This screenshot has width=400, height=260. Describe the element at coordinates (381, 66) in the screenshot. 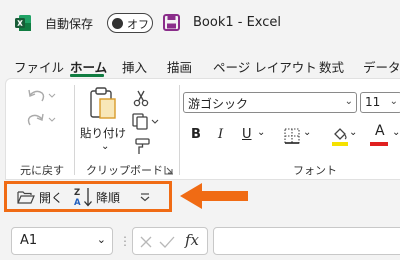

I see `tab-data: データ` at that location.